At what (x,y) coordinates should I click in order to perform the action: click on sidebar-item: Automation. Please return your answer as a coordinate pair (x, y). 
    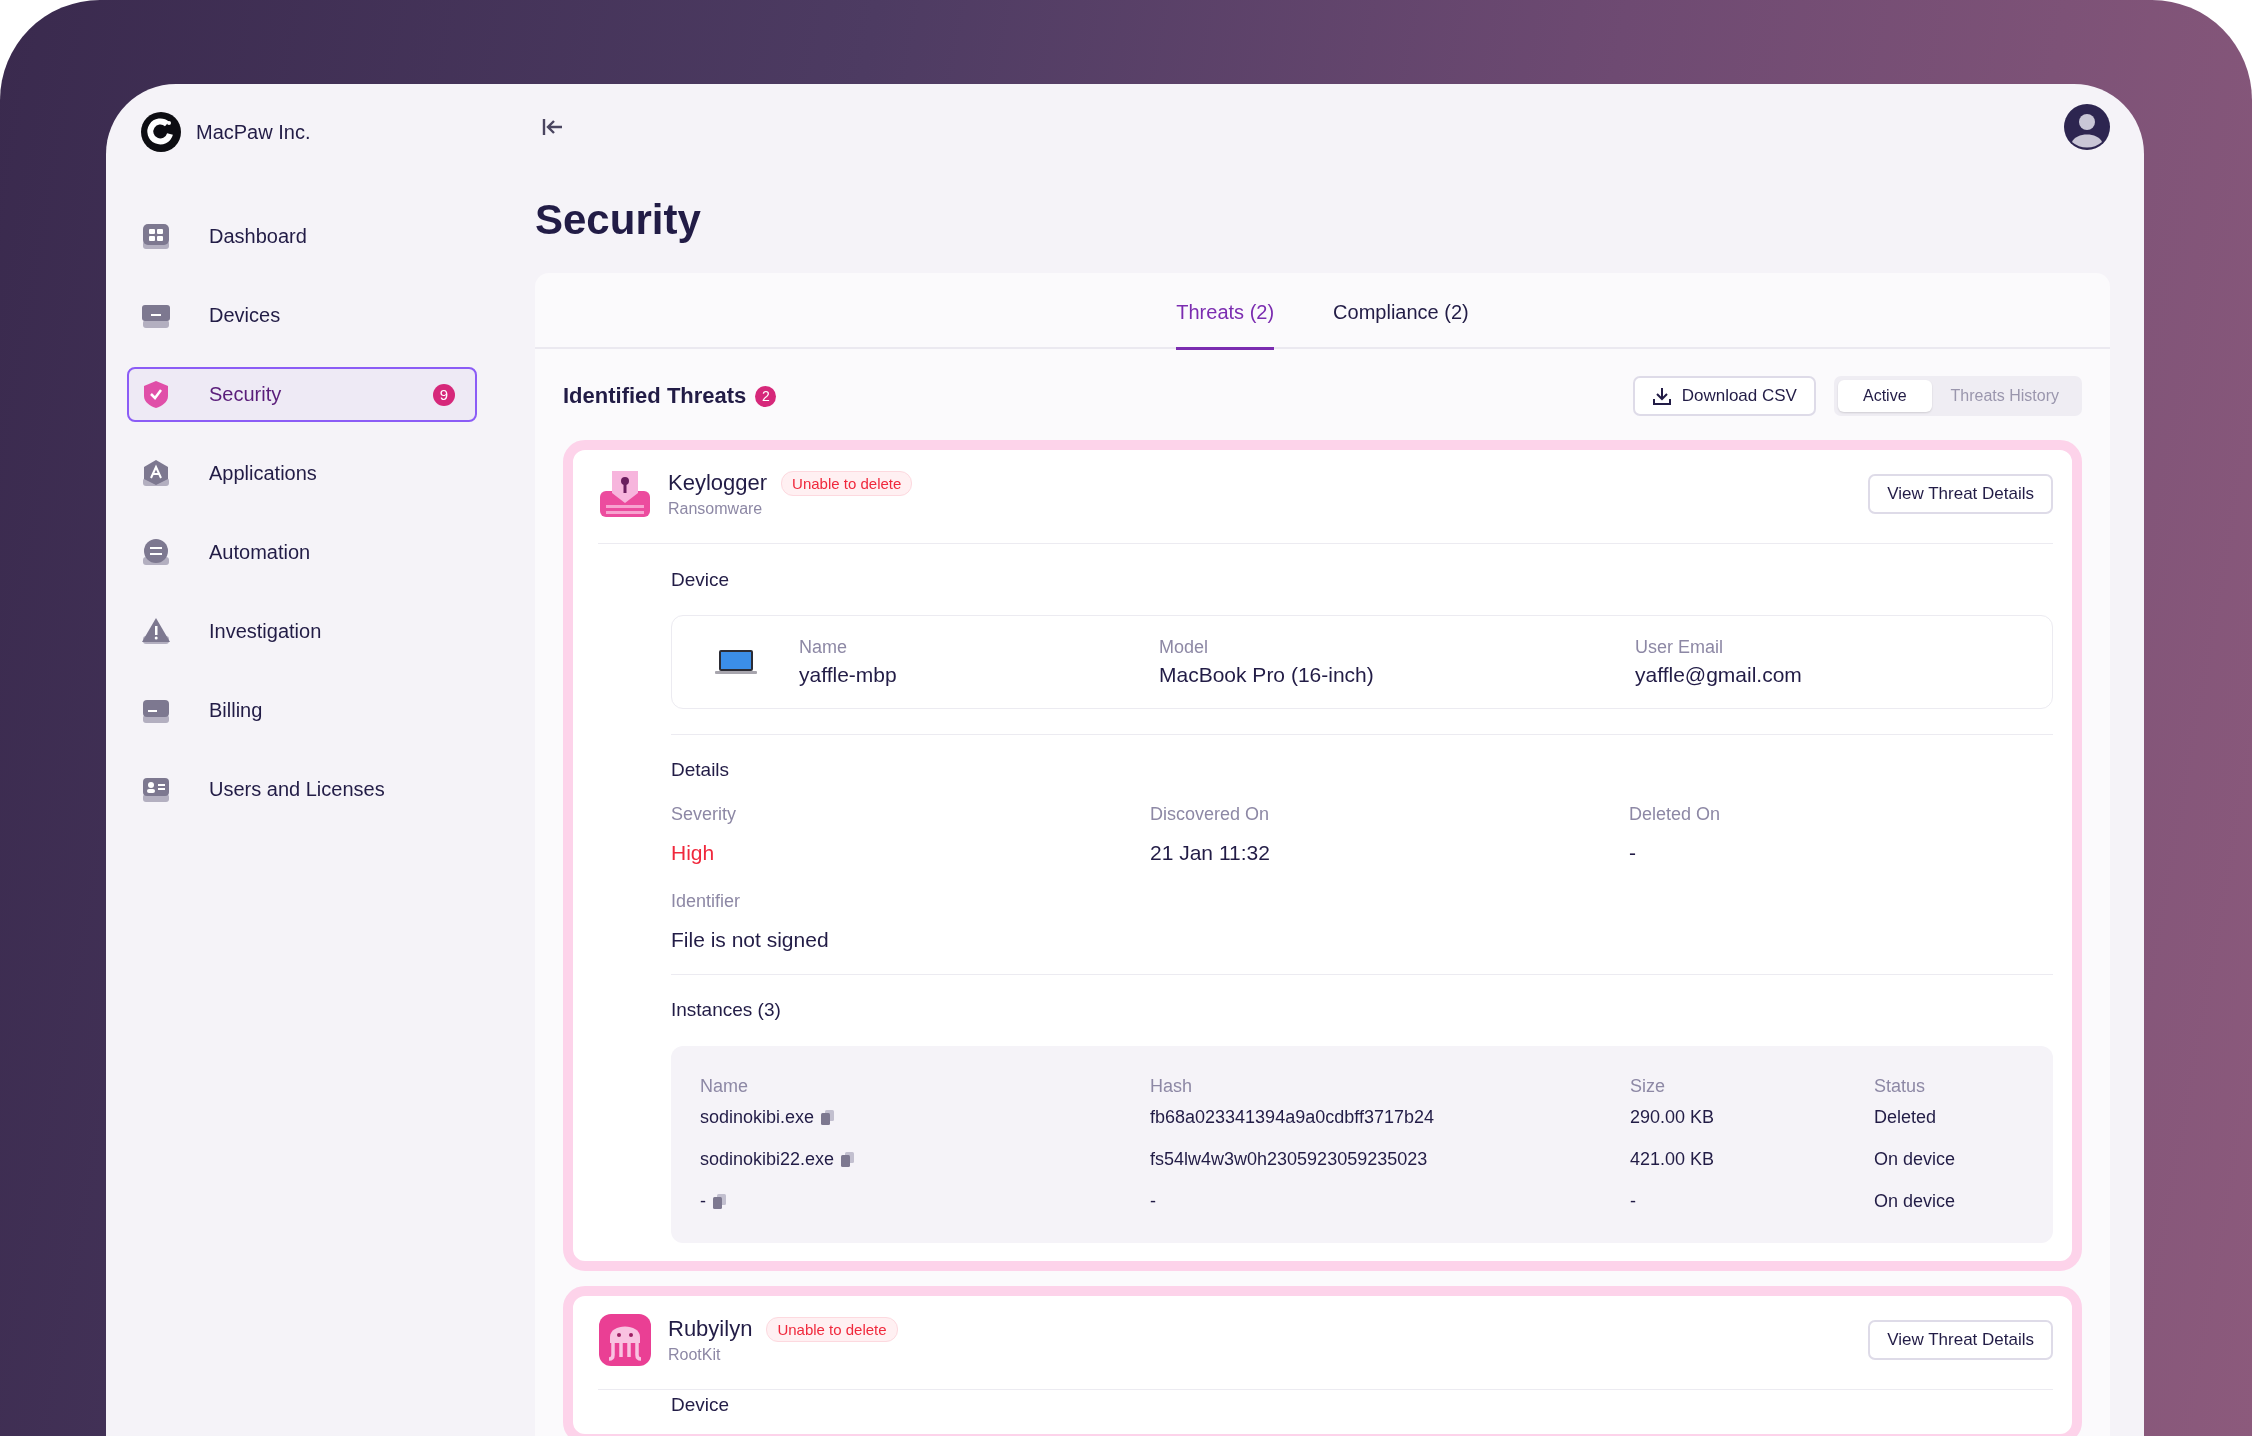
    Looking at the image, I should click on (302, 552).